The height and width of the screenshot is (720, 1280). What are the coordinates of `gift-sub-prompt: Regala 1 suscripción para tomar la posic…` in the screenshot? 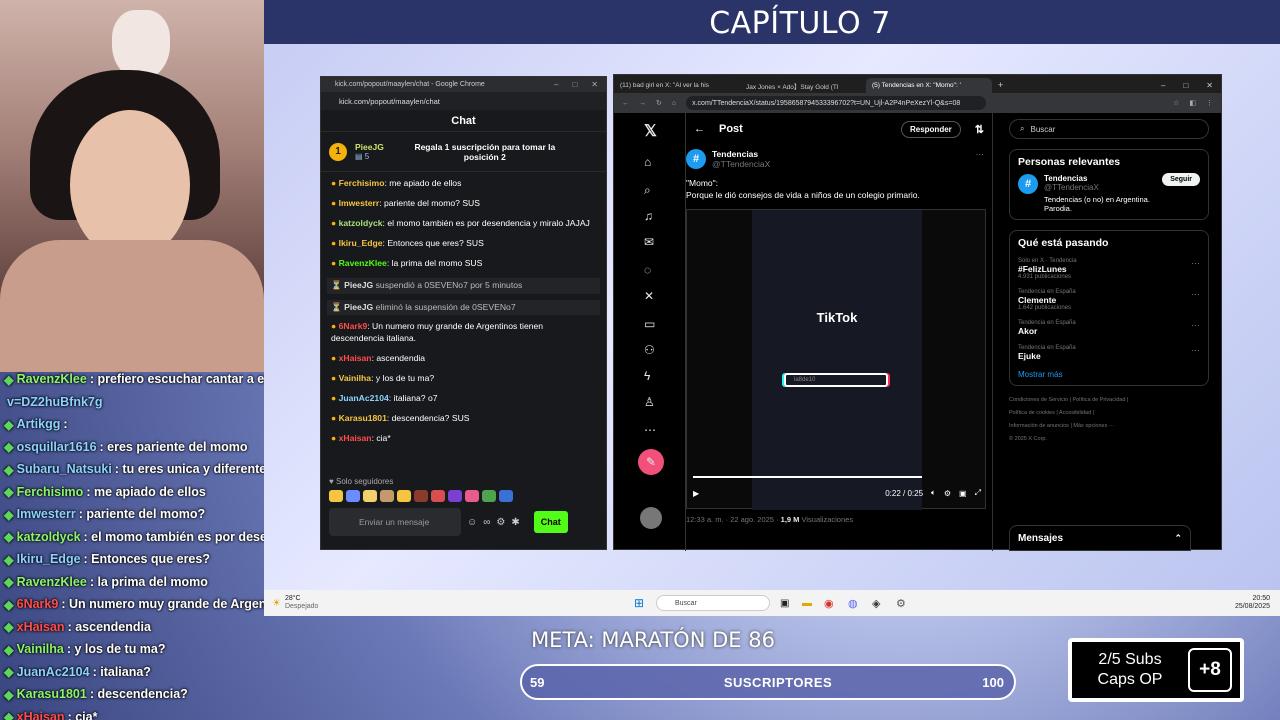 It's located at (485, 152).